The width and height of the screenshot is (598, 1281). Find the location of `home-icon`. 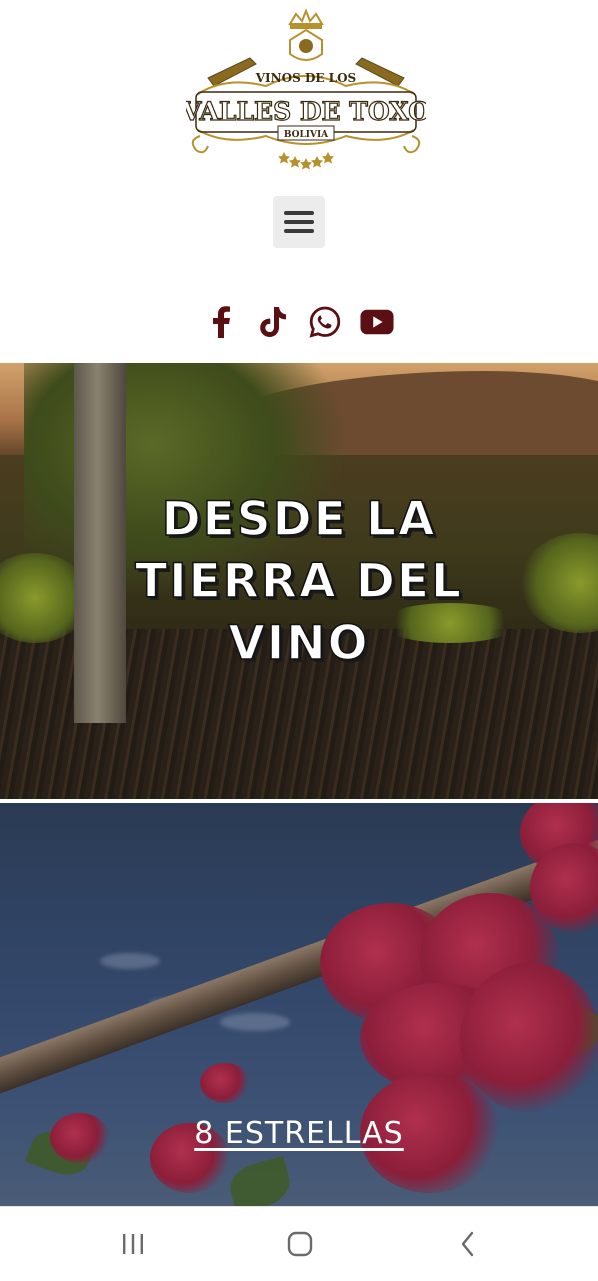

home-icon is located at coordinates (300, 1244).